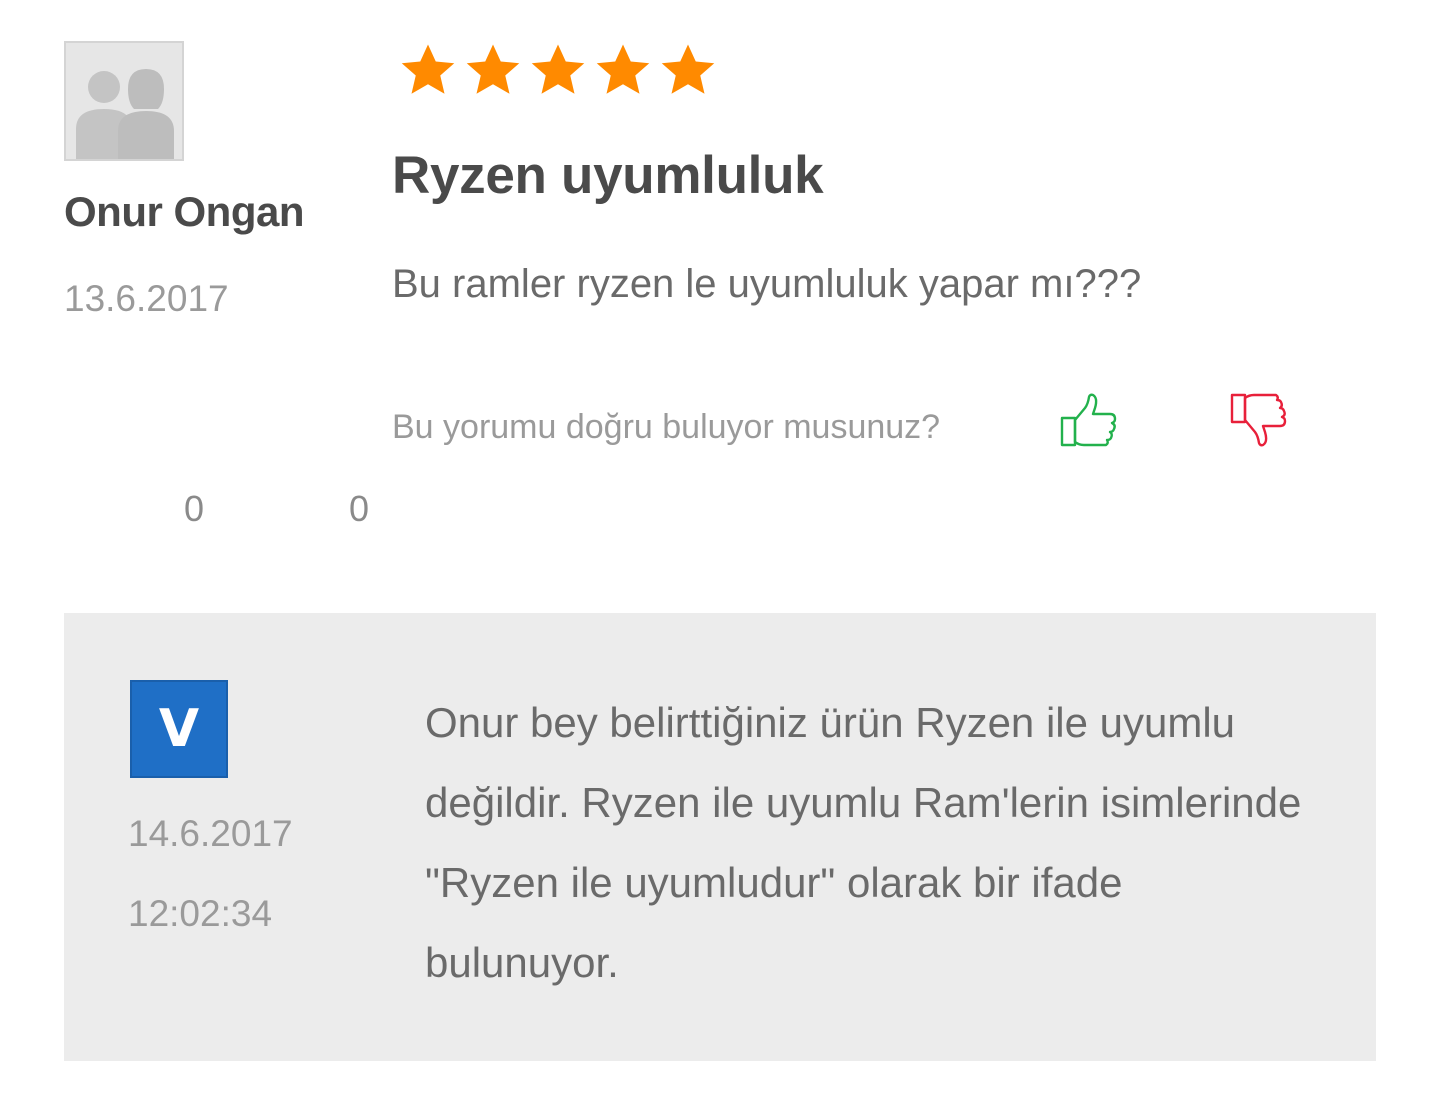 The height and width of the screenshot is (1107, 1440). Describe the element at coordinates (194, 508) in the screenshot. I see `like-count: 0` at that location.